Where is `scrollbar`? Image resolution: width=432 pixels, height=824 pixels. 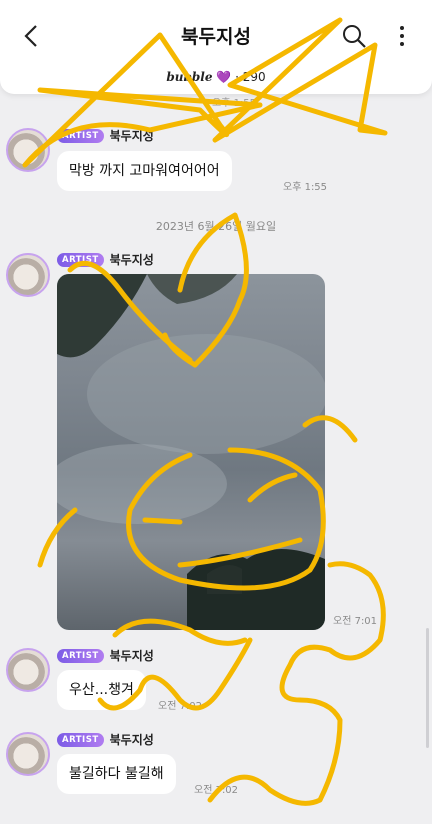
scrollbar is located at coordinates (427, 688).